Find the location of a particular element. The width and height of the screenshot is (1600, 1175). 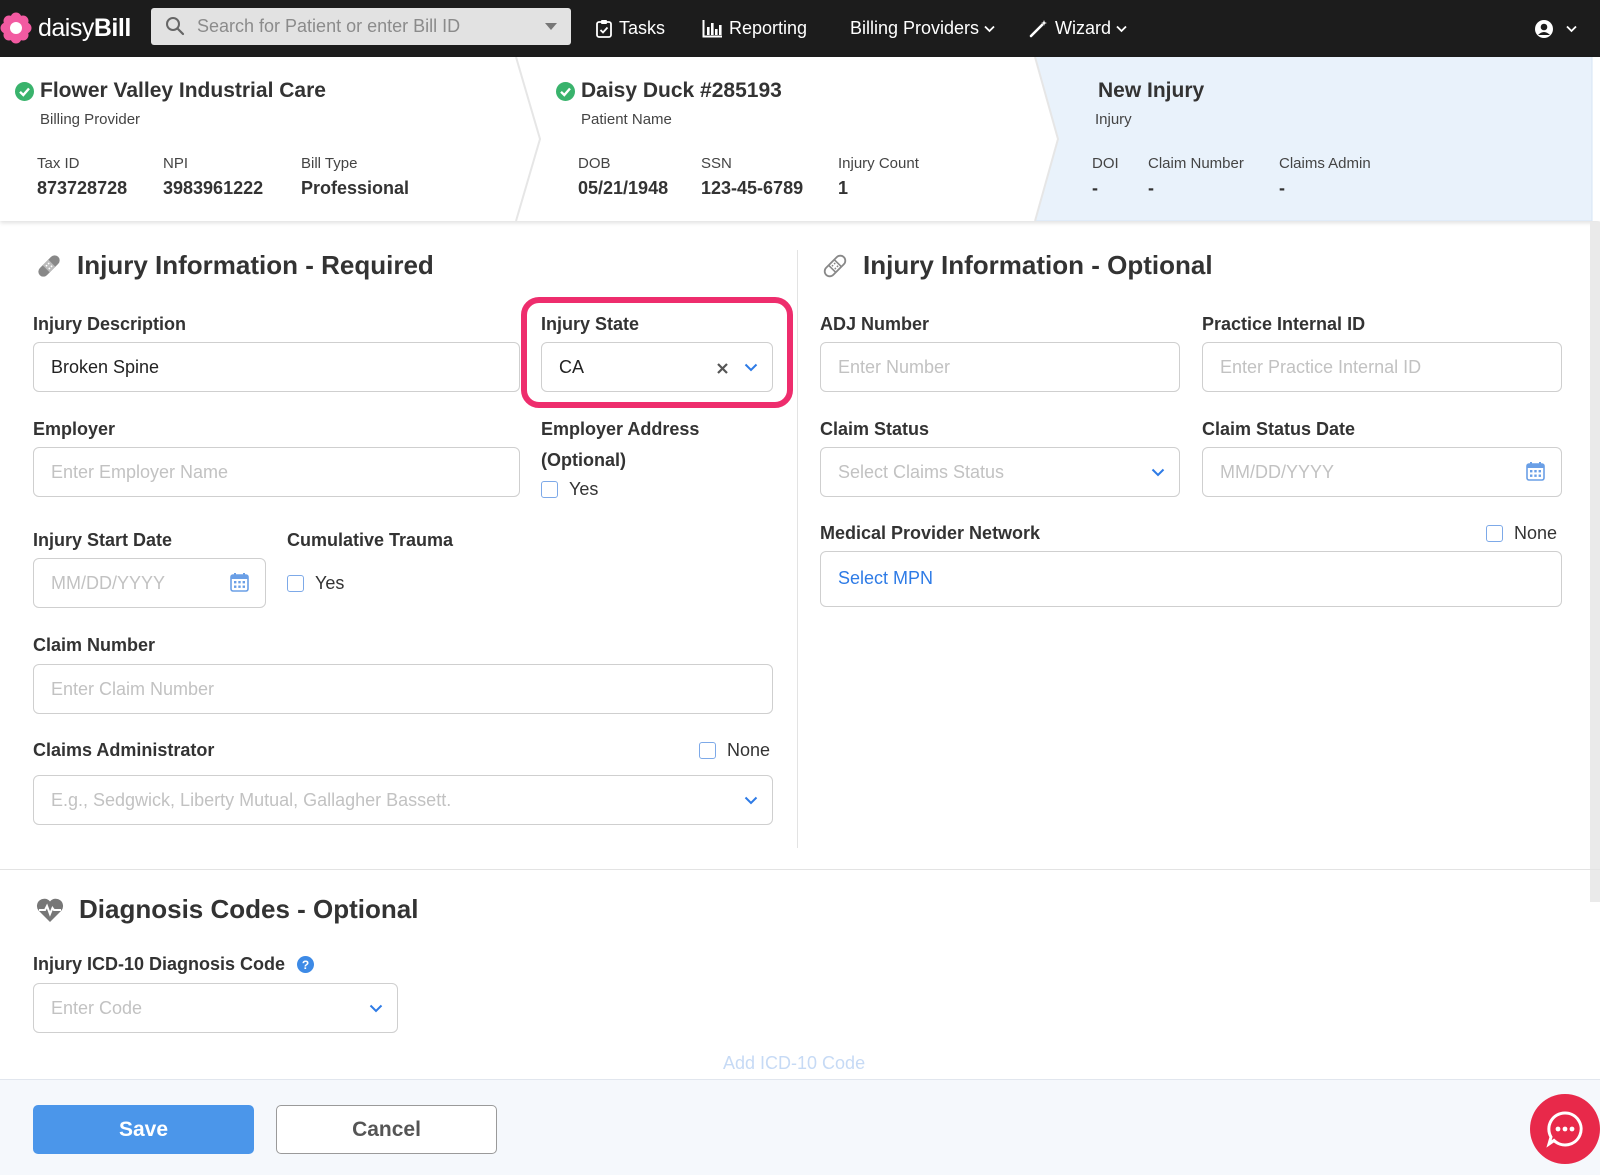

search-input is located at coordinates (362, 26).